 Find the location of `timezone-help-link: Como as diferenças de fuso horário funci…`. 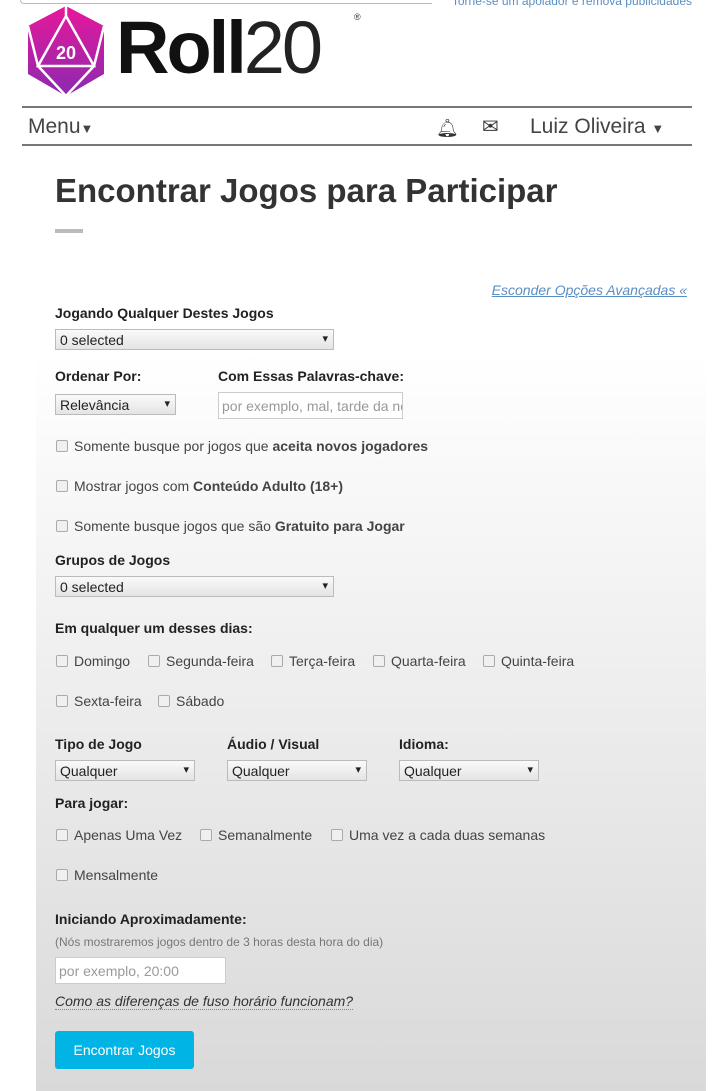

timezone-help-link: Como as diferenças de fuso horário funci… is located at coordinates (204, 1001).